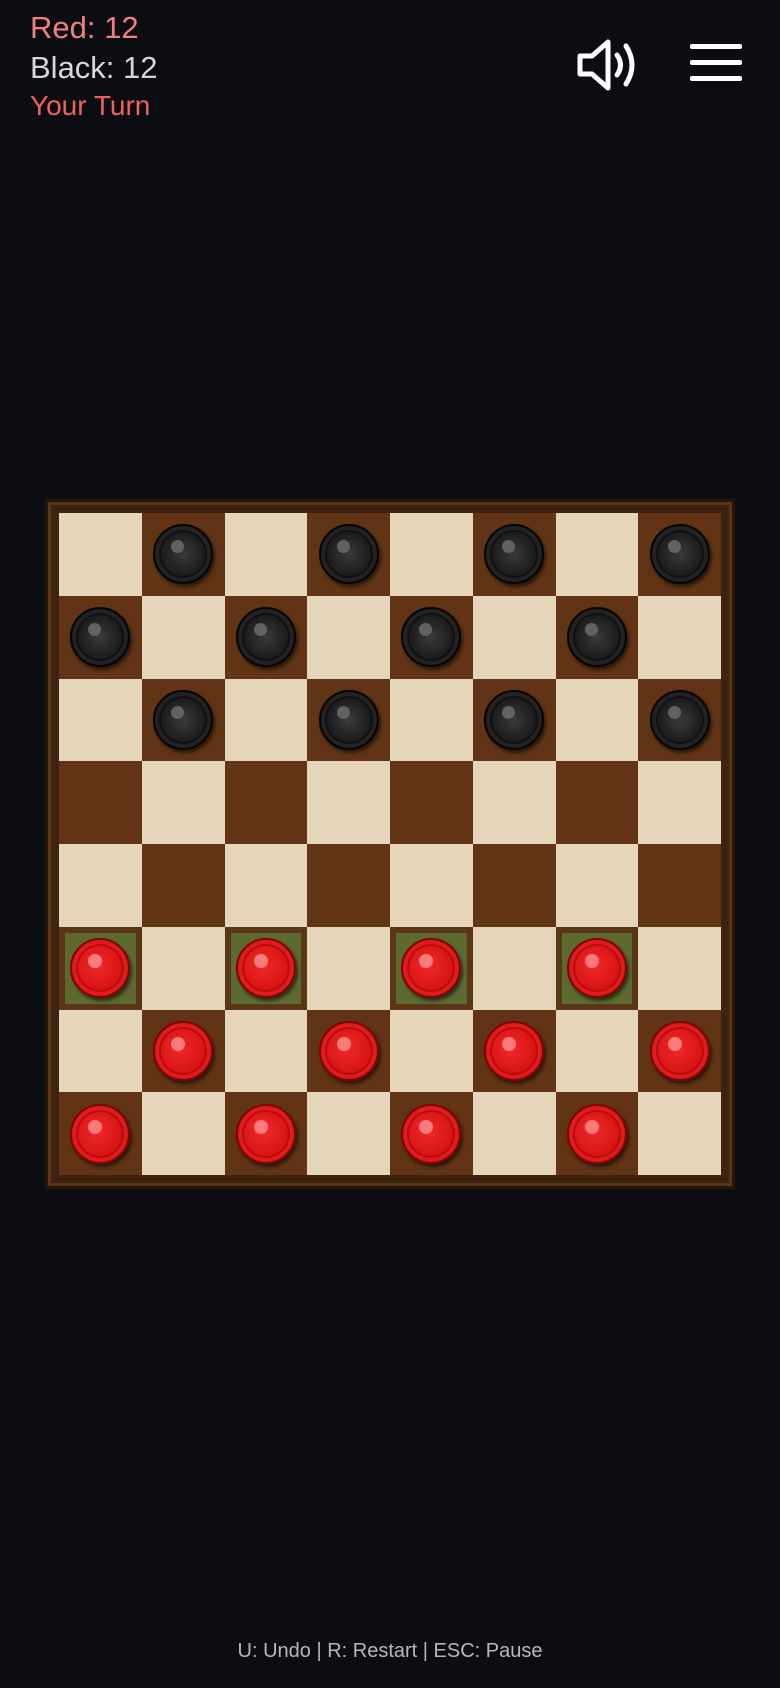 The image size is (780, 1688). What do you see at coordinates (597, 720) in the screenshot?
I see `board-square-r2-c6` at bounding box center [597, 720].